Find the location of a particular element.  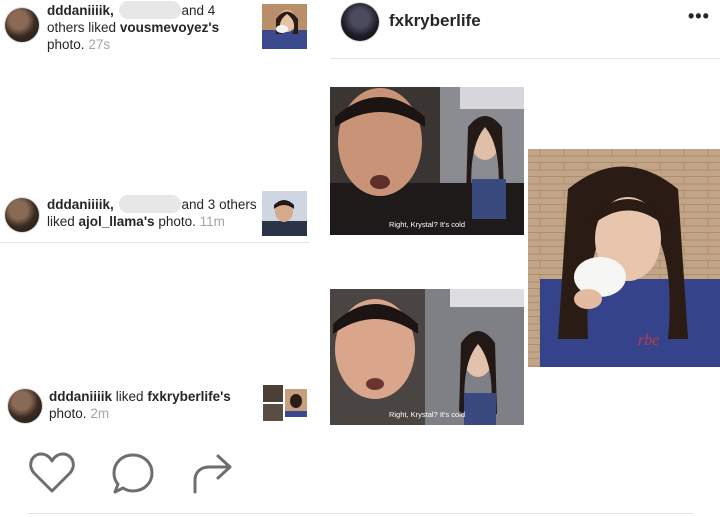

featured-photo: rbe is located at coordinates (624, 258).